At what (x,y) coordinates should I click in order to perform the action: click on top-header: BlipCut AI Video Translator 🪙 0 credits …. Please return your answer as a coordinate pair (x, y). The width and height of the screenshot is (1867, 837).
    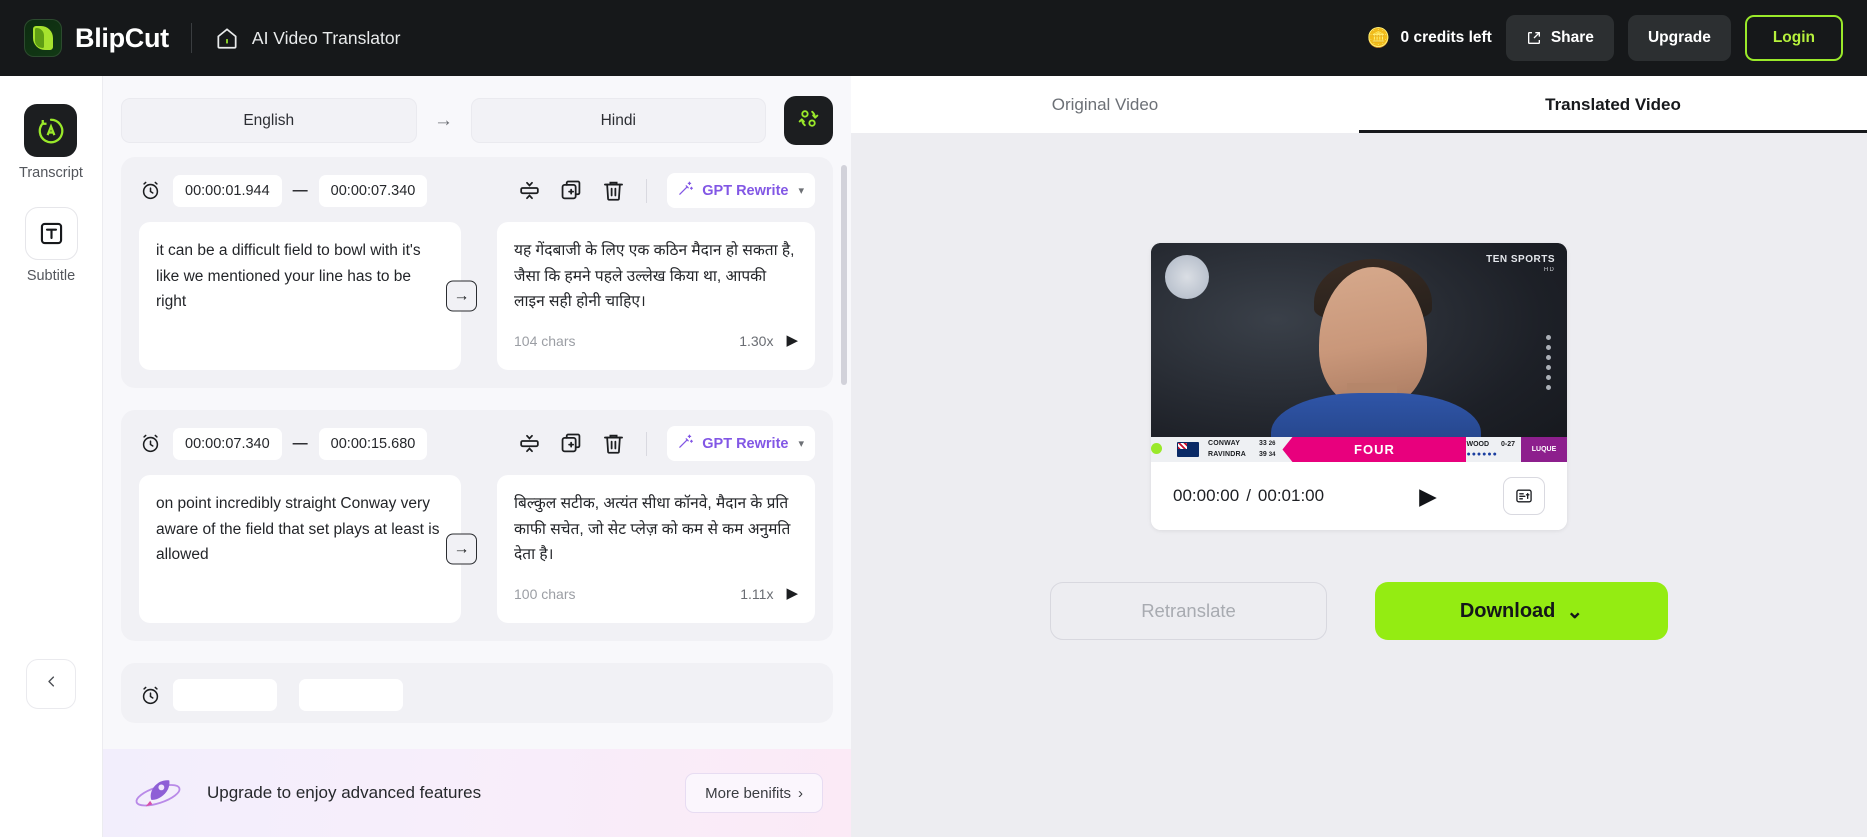
    Looking at the image, I should click on (933, 38).